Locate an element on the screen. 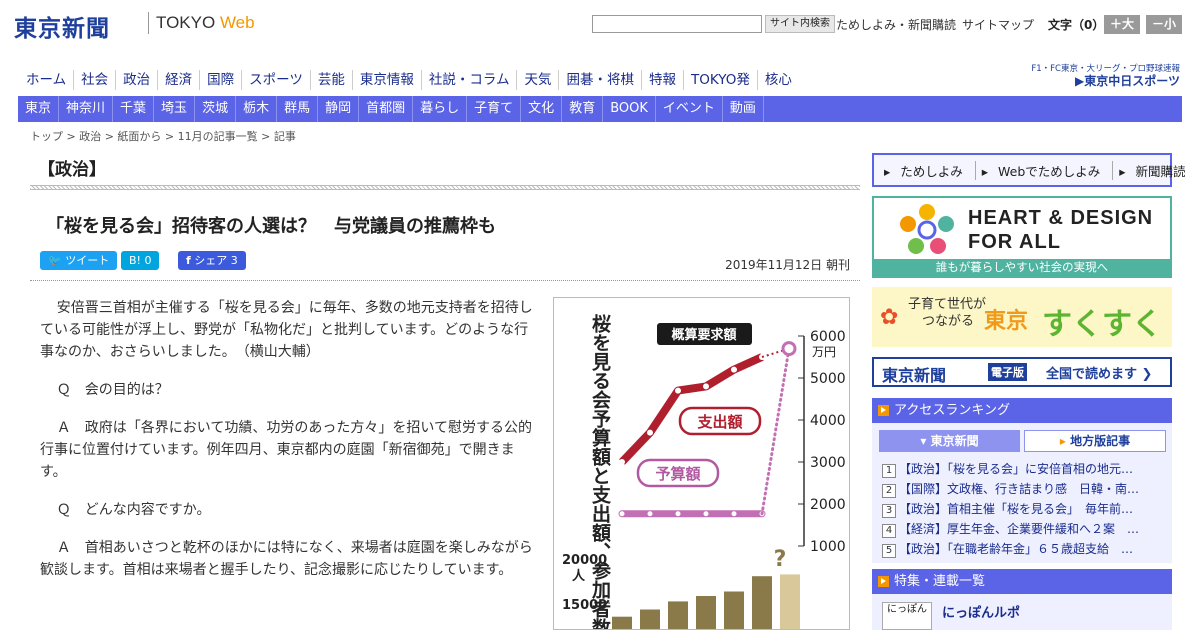 The height and width of the screenshot is (630, 1200). sukusuku-tokyo: 東京 is located at coordinates (1006, 321).